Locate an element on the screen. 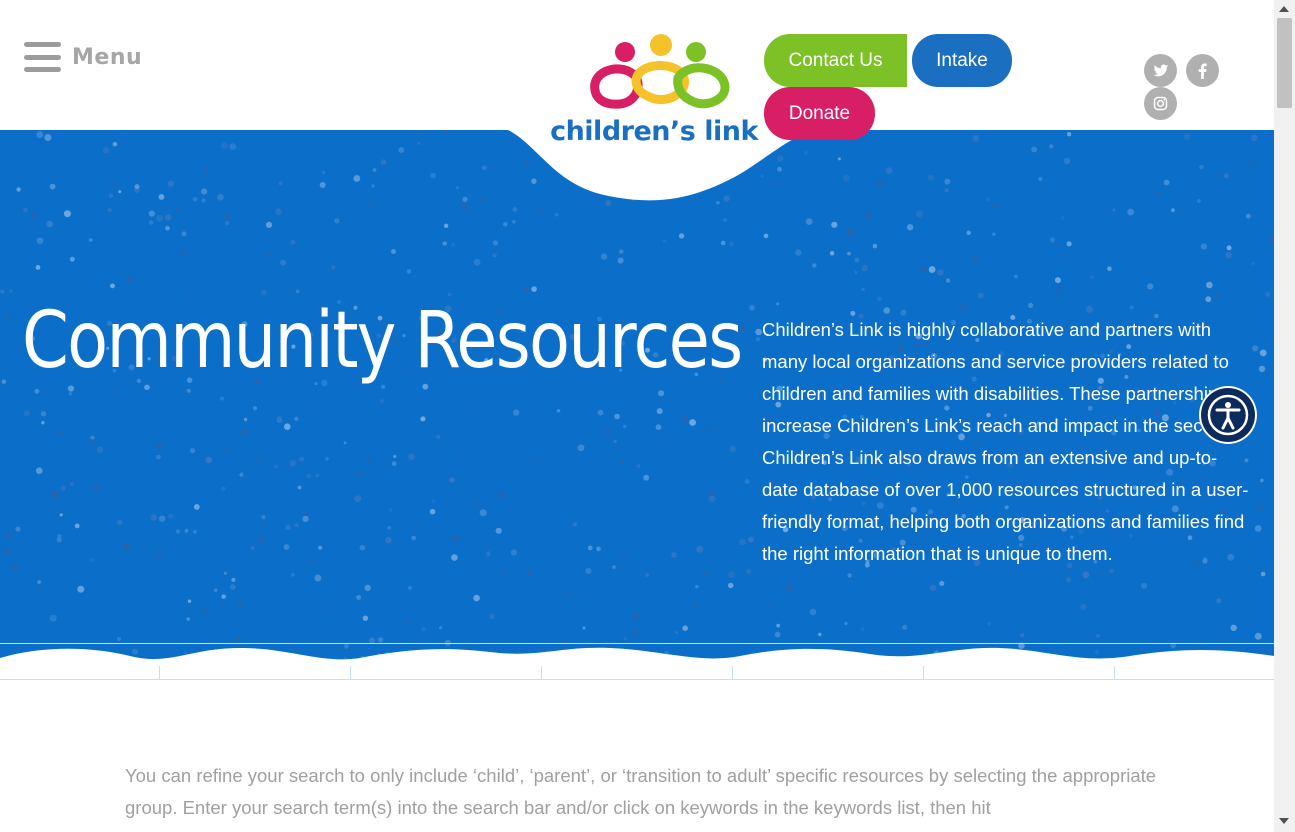  scroll-down-arrow-icon is located at coordinates (1284, 821).